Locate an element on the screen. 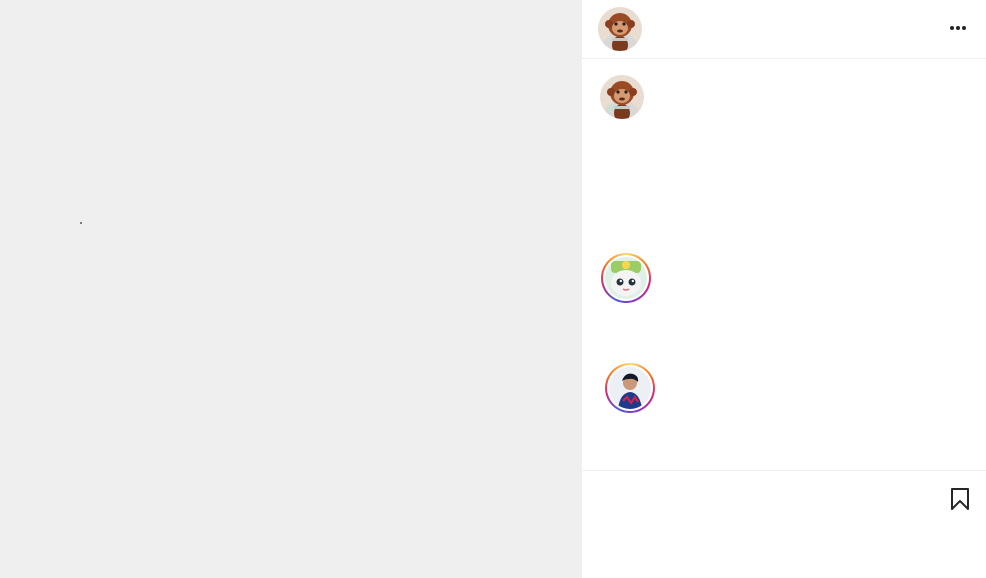 The width and height of the screenshot is (986, 578). person-avatar-icon is located at coordinates (630, 388).